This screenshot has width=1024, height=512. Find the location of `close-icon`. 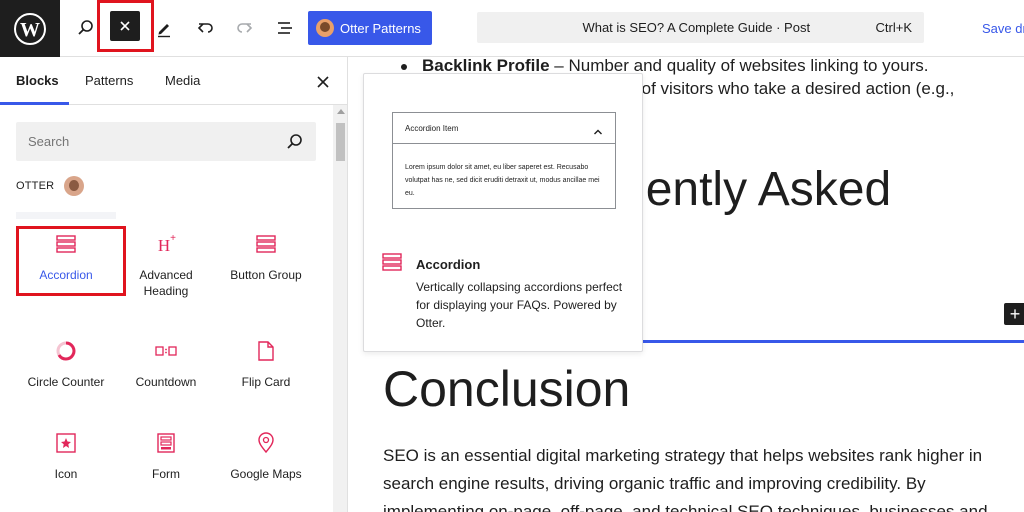

close-icon is located at coordinates (323, 82).